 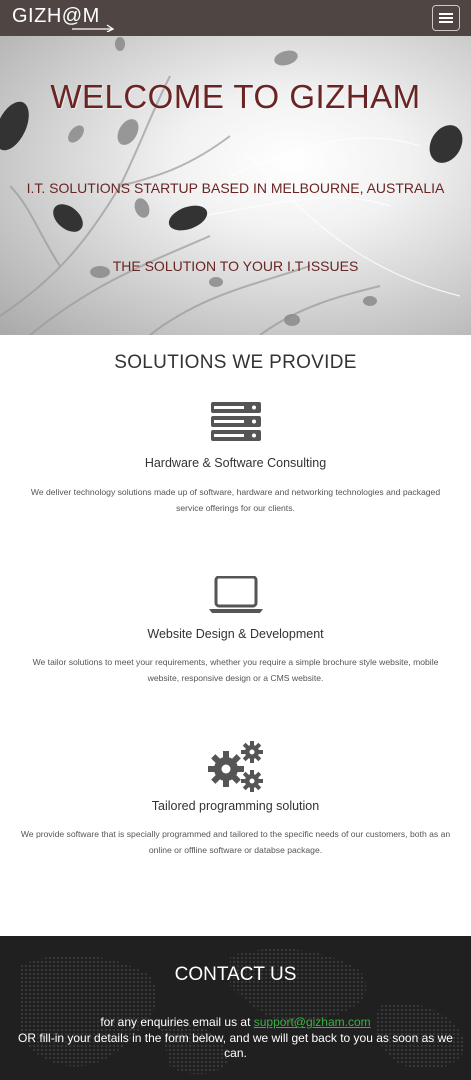 What do you see at coordinates (235, 974) in the screenshot?
I see `contact-heading: CONTACT US` at bounding box center [235, 974].